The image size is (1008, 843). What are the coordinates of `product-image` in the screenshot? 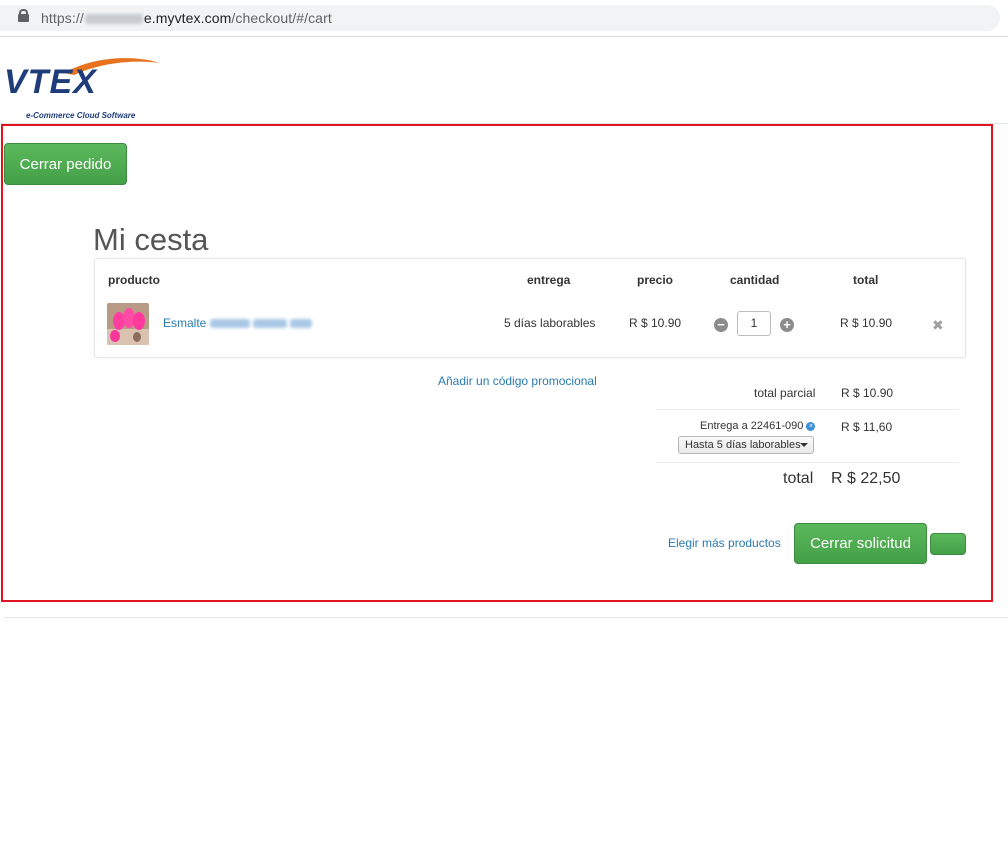 It's located at (128, 324).